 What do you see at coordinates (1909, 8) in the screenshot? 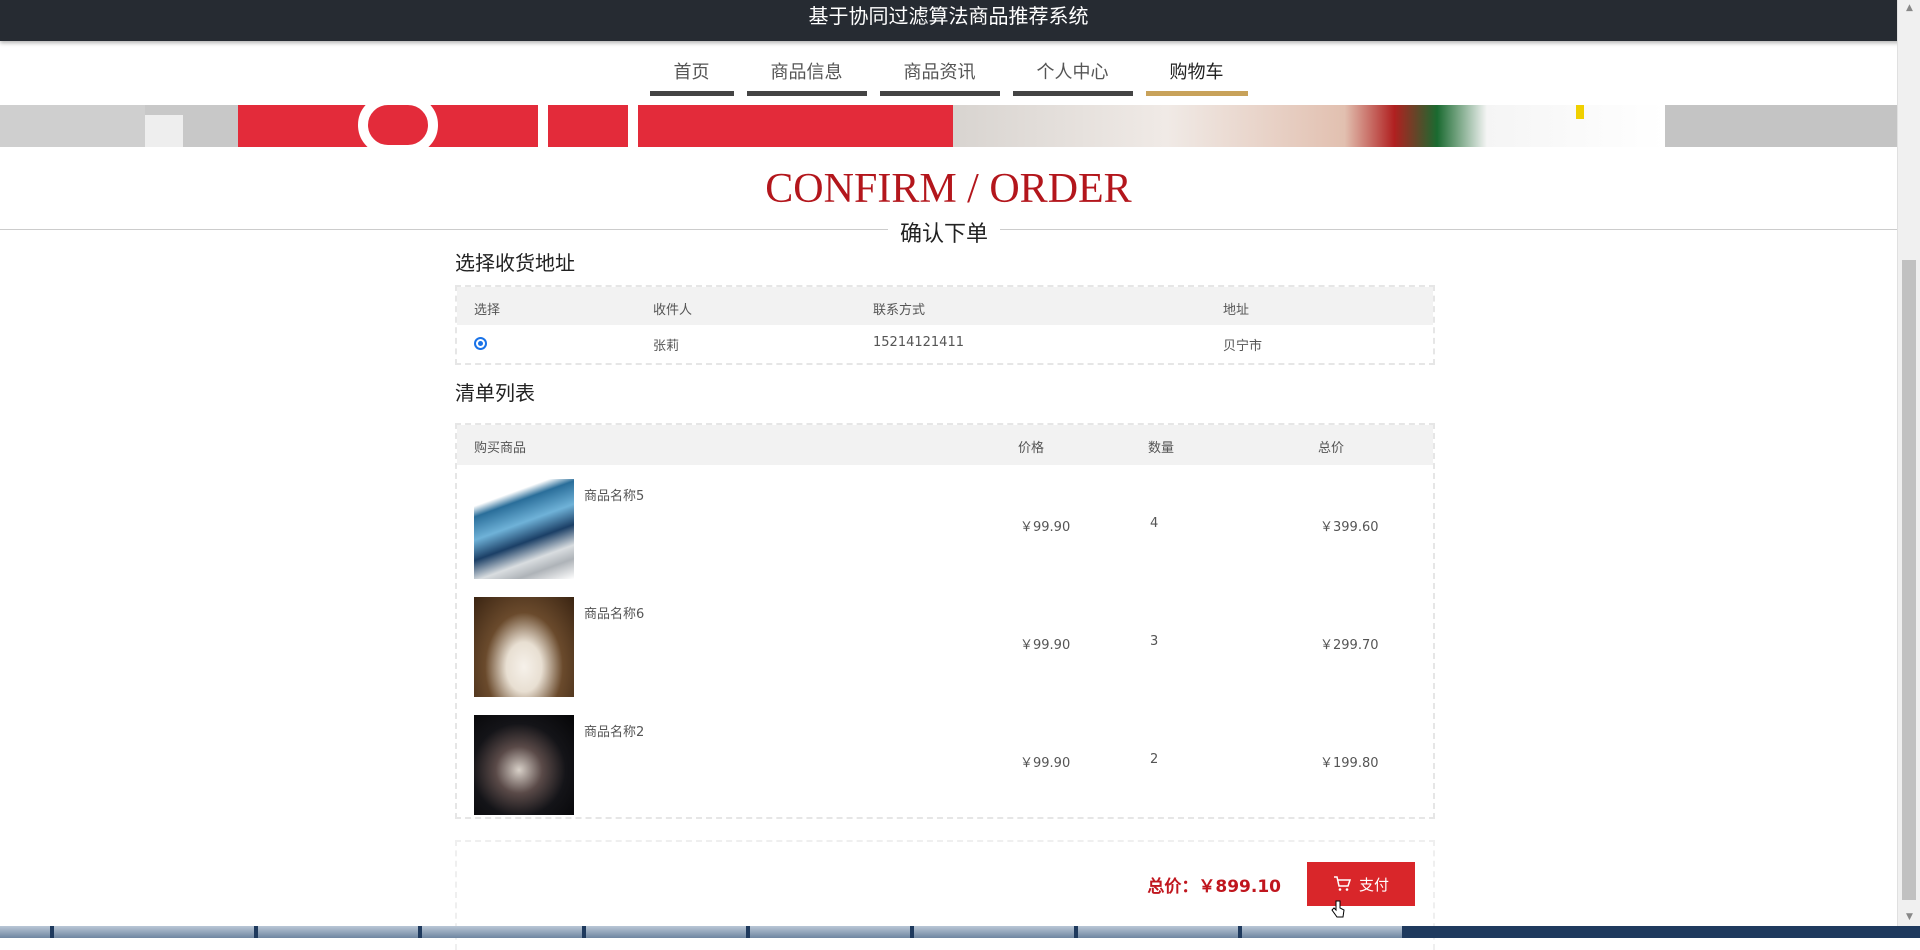
I see `scroll-up-icon: ▲` at bounding box center [1909, 8].